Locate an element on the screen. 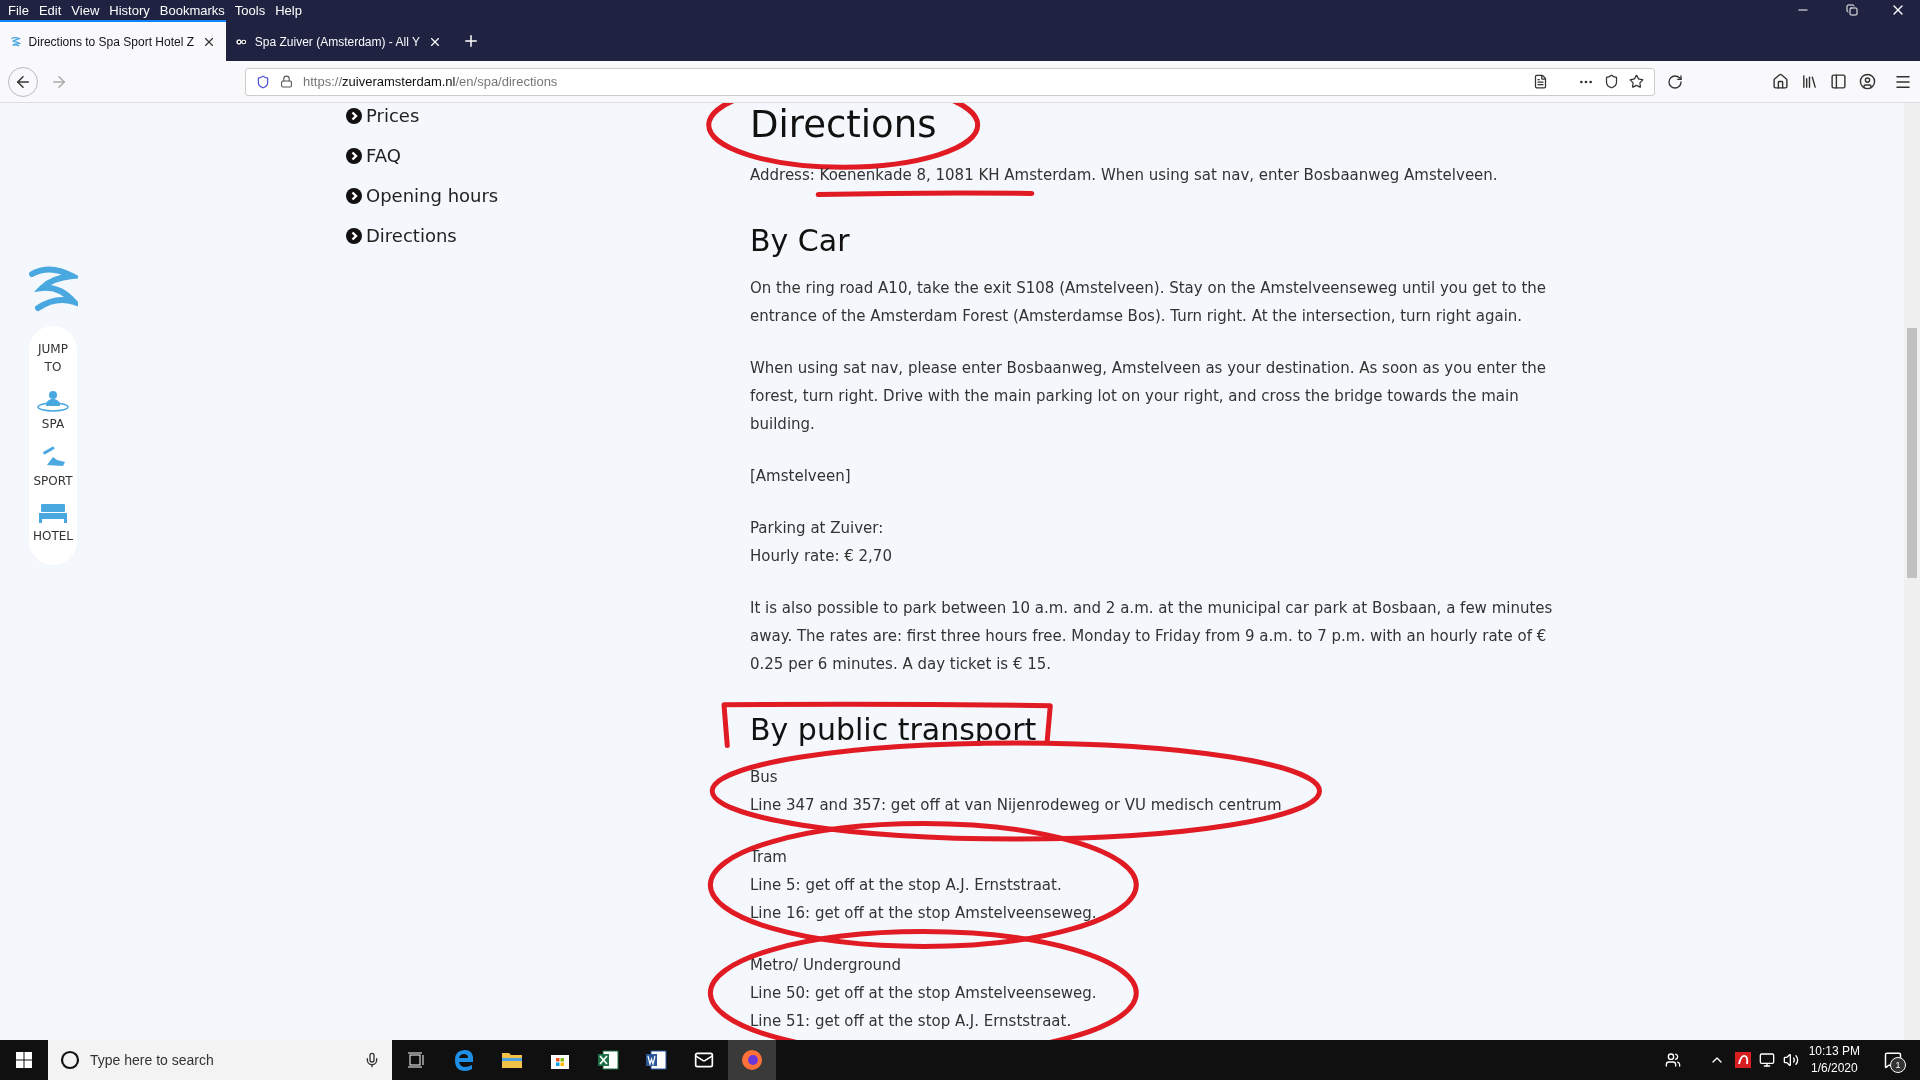  shield-icon is located at coordinates (263, 81).